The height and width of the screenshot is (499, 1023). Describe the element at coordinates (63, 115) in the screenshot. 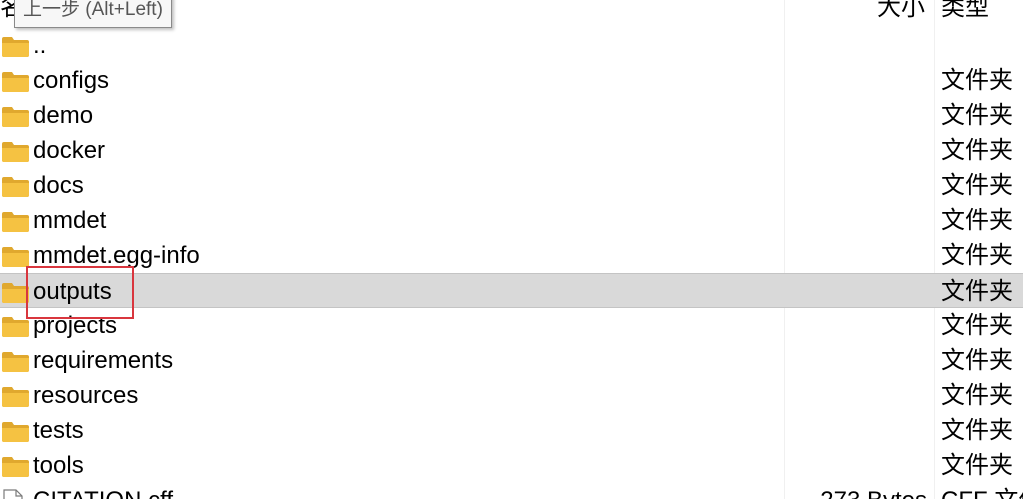

I see `file-name: demo` at that location.